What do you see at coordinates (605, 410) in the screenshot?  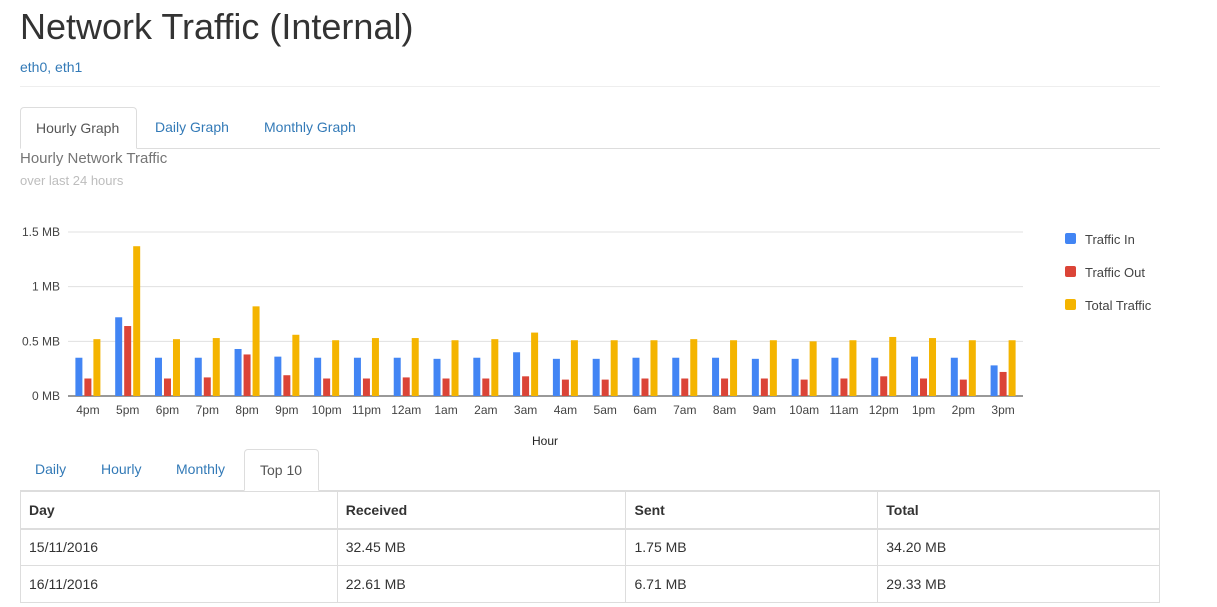 I see `x-tick-label: 5am` at bounding box center [605, 410].